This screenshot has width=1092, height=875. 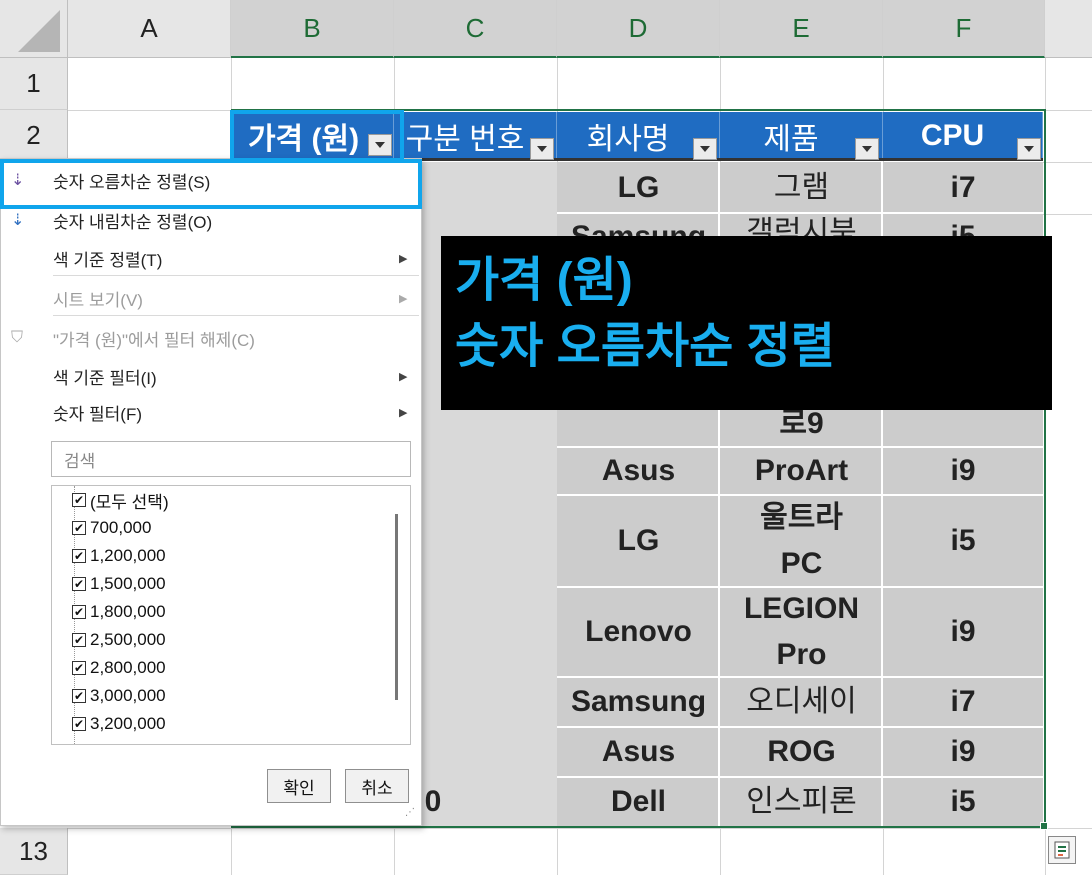 I want to click on select-all-corner, so click(x=34, y=29).